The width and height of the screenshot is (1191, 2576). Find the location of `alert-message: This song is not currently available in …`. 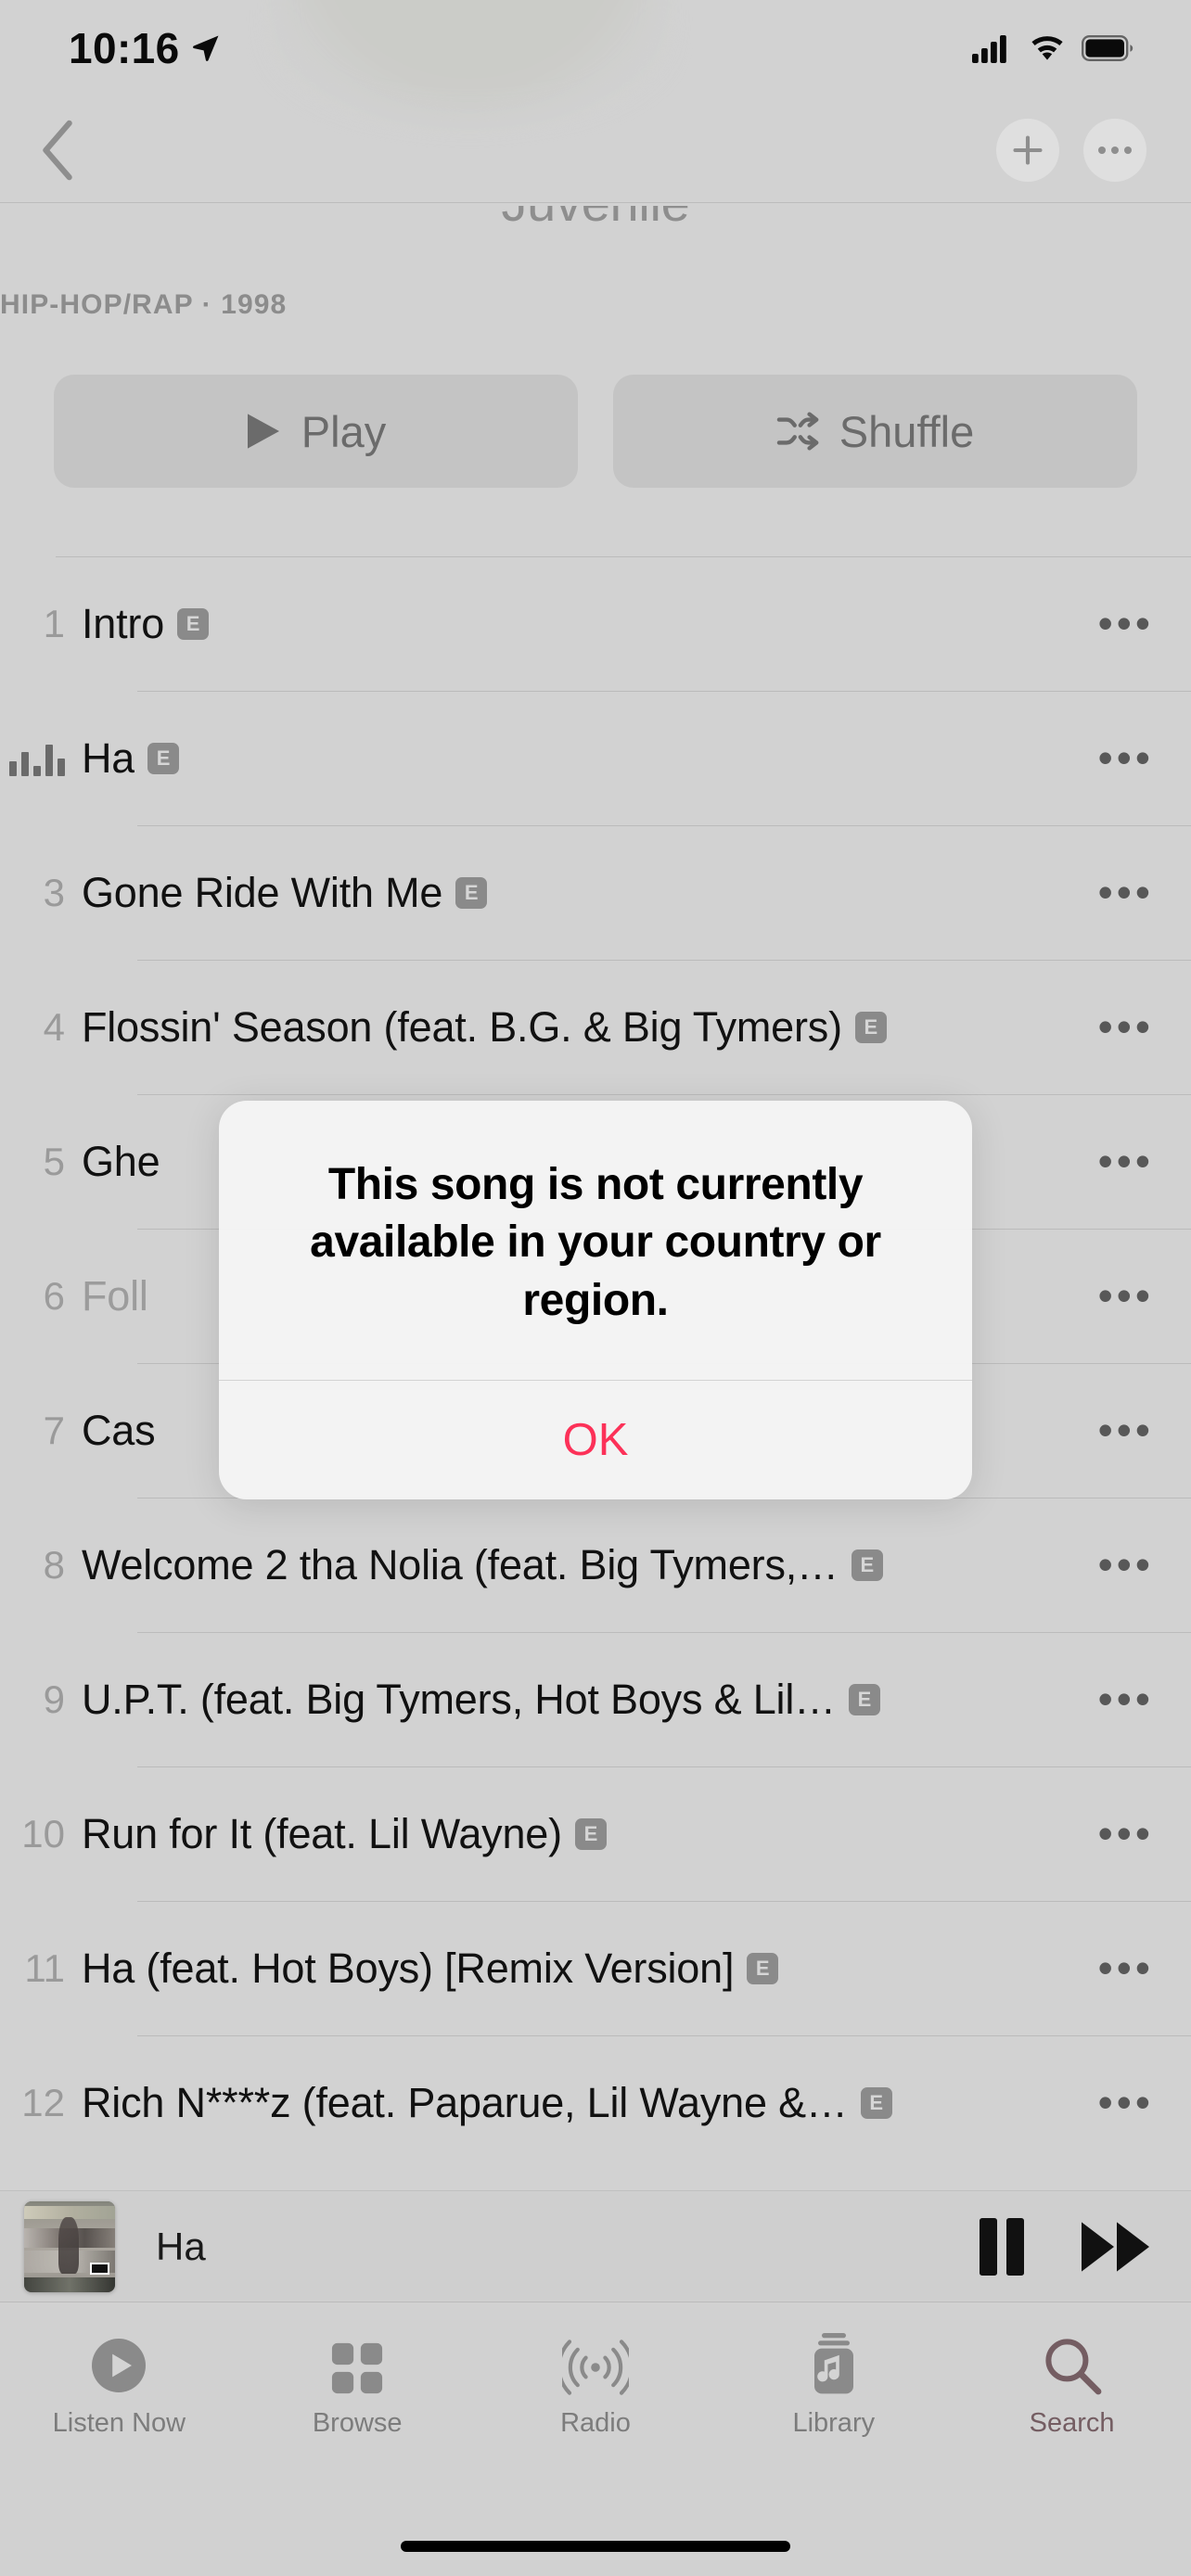

alert-message: This song is not currently available in … is located at coordinates (595, 1243).